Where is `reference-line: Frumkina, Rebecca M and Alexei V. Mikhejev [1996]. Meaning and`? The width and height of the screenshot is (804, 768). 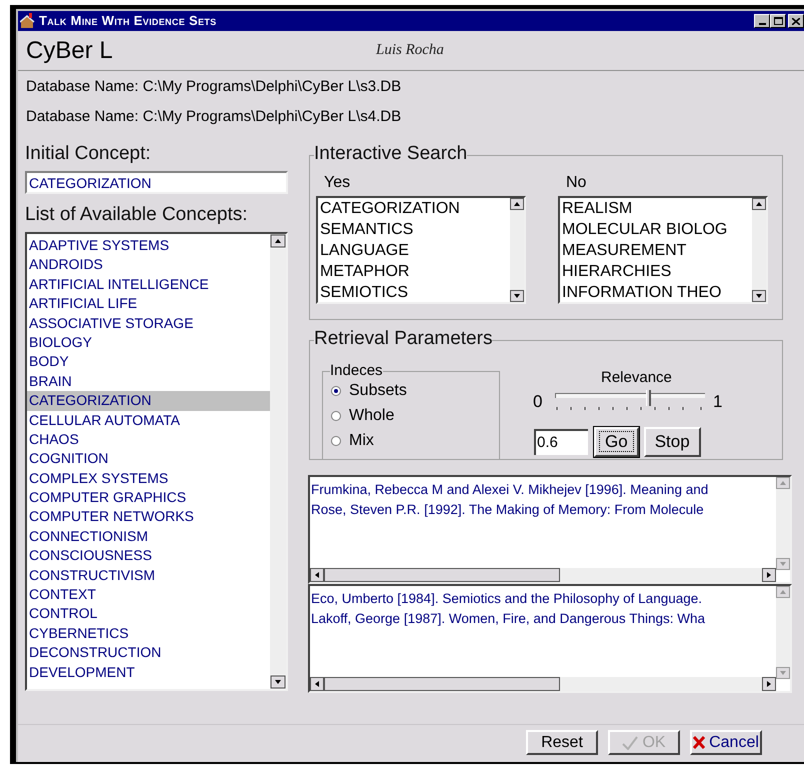 reference-line: Frumkina, Rebecca M and Alexei V. Mikhejev [1996]. Meaning and is located at coordinates (509, 490).